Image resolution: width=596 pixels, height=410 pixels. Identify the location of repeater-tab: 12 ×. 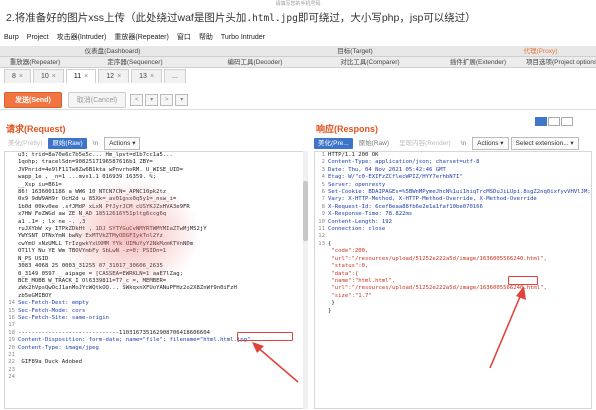
(114, 76).